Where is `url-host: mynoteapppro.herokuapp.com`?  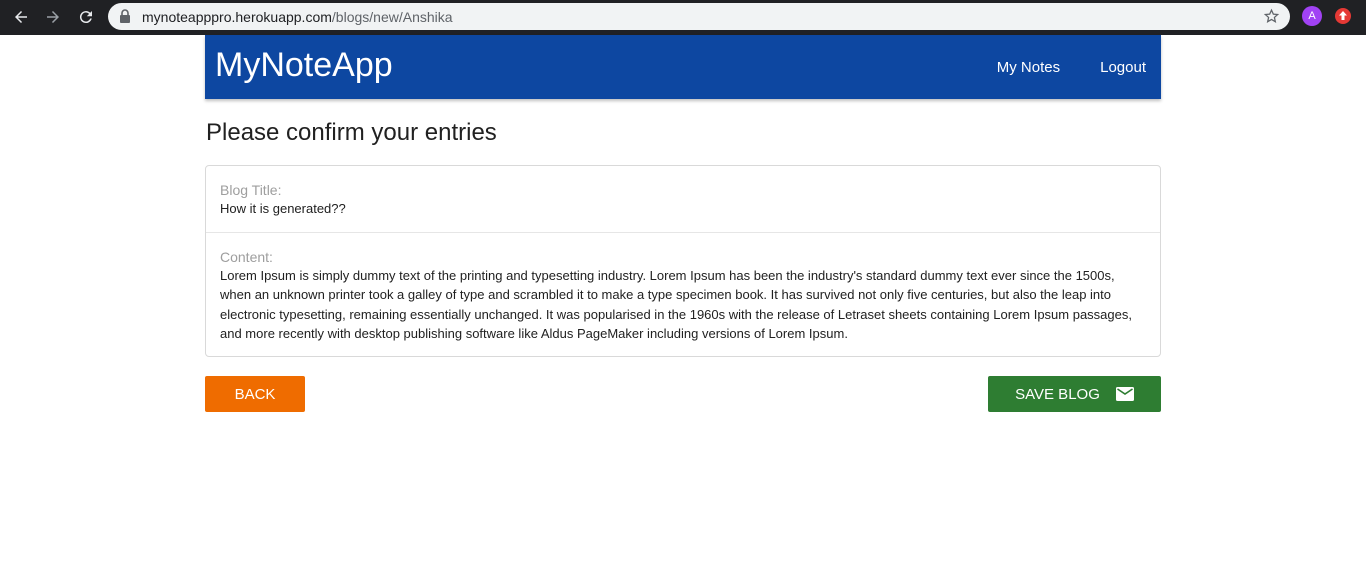
url-host: mynoteapppro.herokuapp.com is located at coordinates (237, 17).